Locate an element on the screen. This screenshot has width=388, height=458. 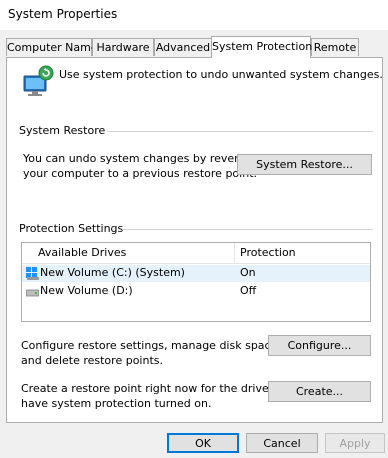
configure-description-line-2: and delete restore points. is located at coordinates (92, 360).